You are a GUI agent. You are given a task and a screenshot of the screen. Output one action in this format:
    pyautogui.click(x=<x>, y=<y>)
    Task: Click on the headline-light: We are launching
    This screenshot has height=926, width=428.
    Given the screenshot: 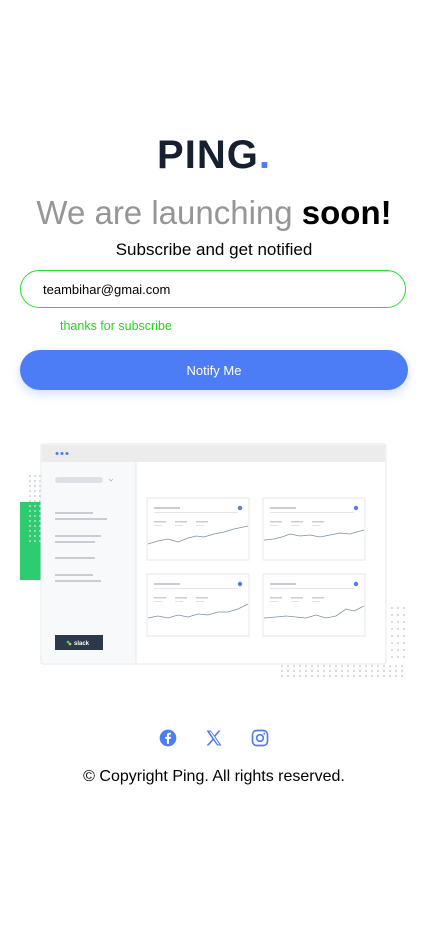 What is the action you would take?
    pyautogui.click(x=164, y=212)
    